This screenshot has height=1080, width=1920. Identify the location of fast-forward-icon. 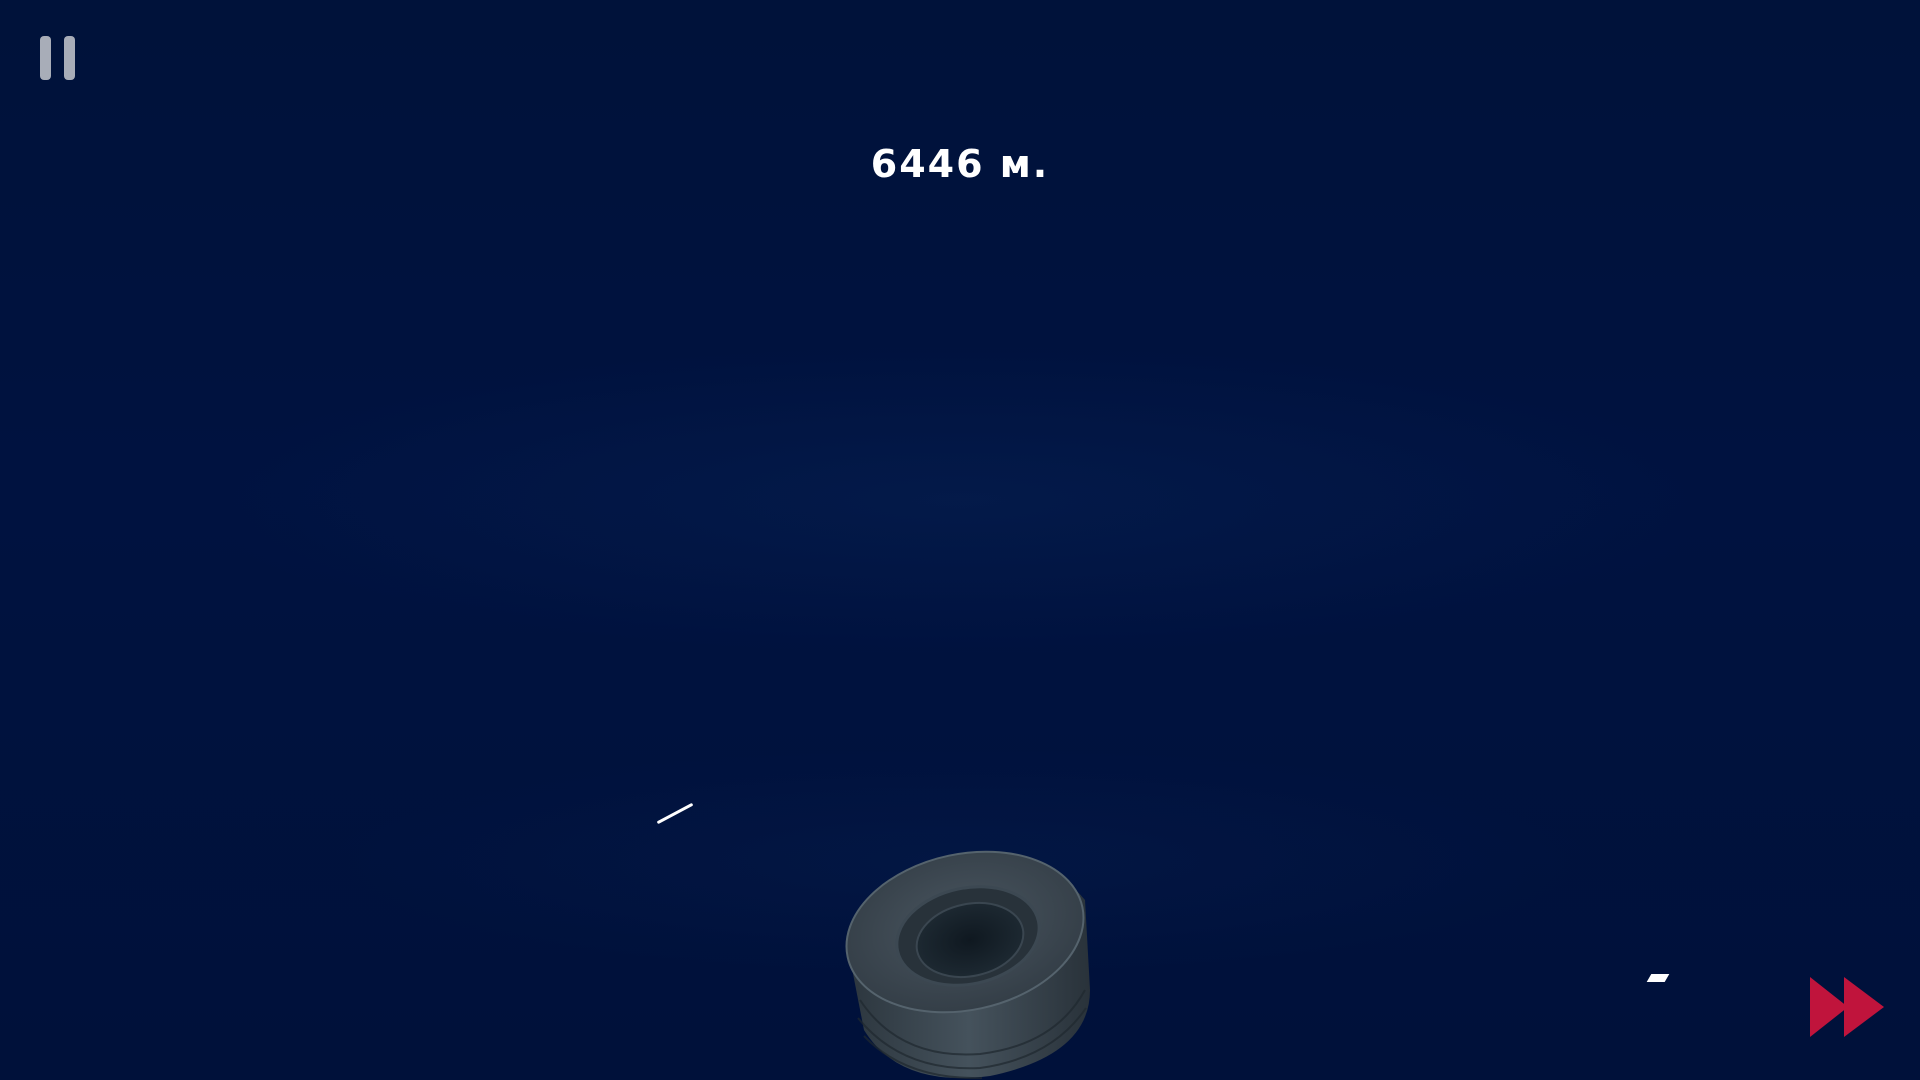
(1847, 1007).